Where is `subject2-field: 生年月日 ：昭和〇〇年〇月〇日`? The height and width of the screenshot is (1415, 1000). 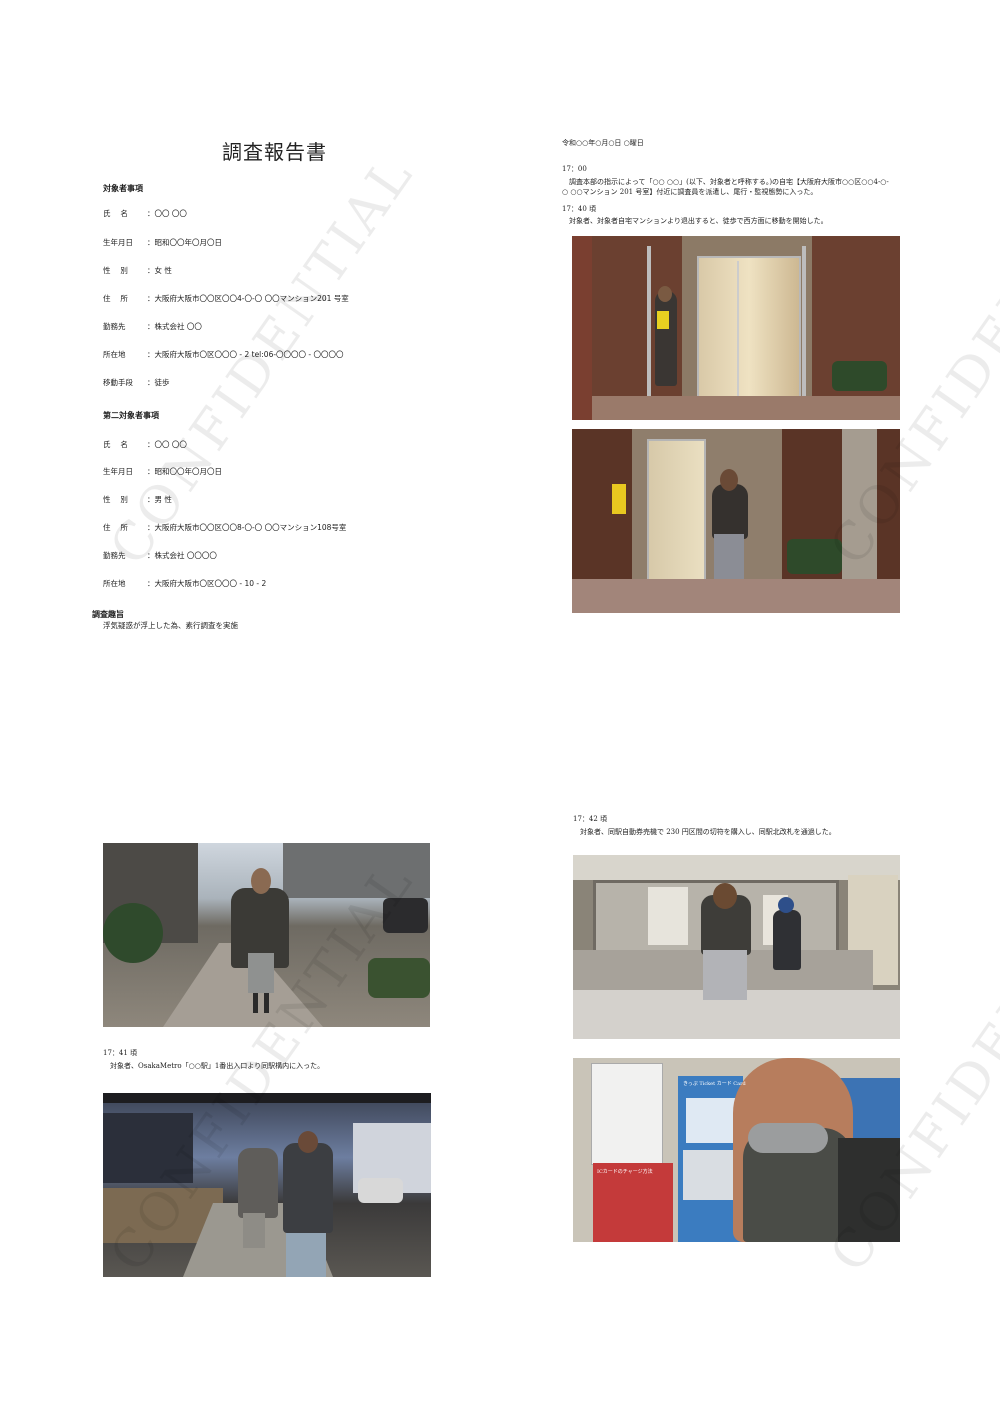 subject2-field: 生年月日 ：昭和〇〇年〇月〇日 is located at coordinates (162, 471).